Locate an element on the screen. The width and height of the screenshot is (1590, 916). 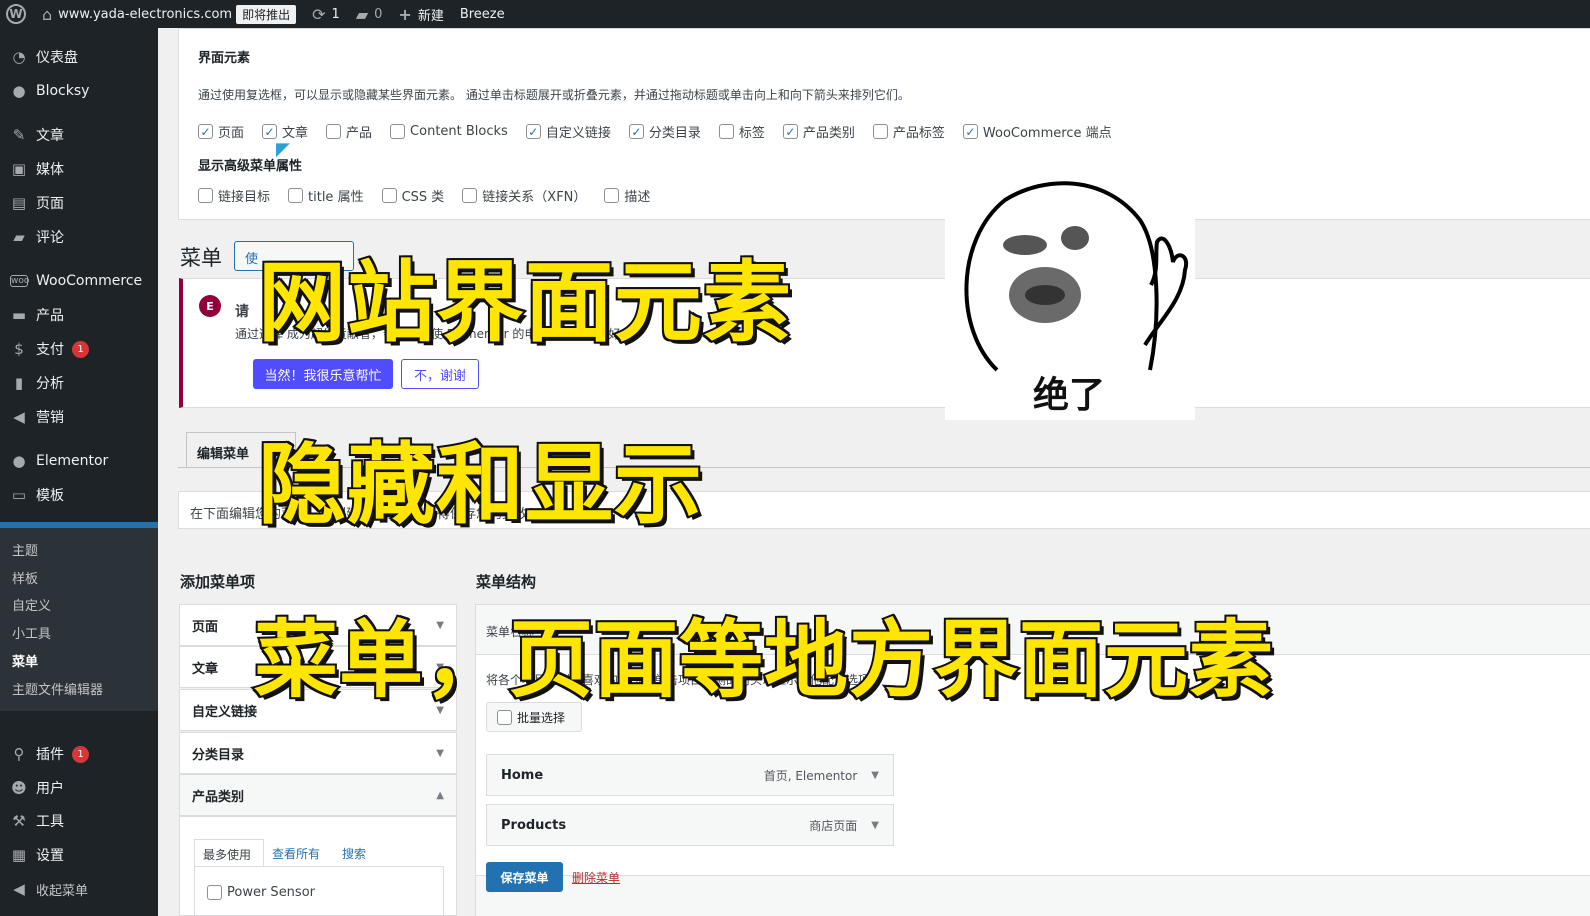
payment-icon: $ is located at coordinates (19, 349).